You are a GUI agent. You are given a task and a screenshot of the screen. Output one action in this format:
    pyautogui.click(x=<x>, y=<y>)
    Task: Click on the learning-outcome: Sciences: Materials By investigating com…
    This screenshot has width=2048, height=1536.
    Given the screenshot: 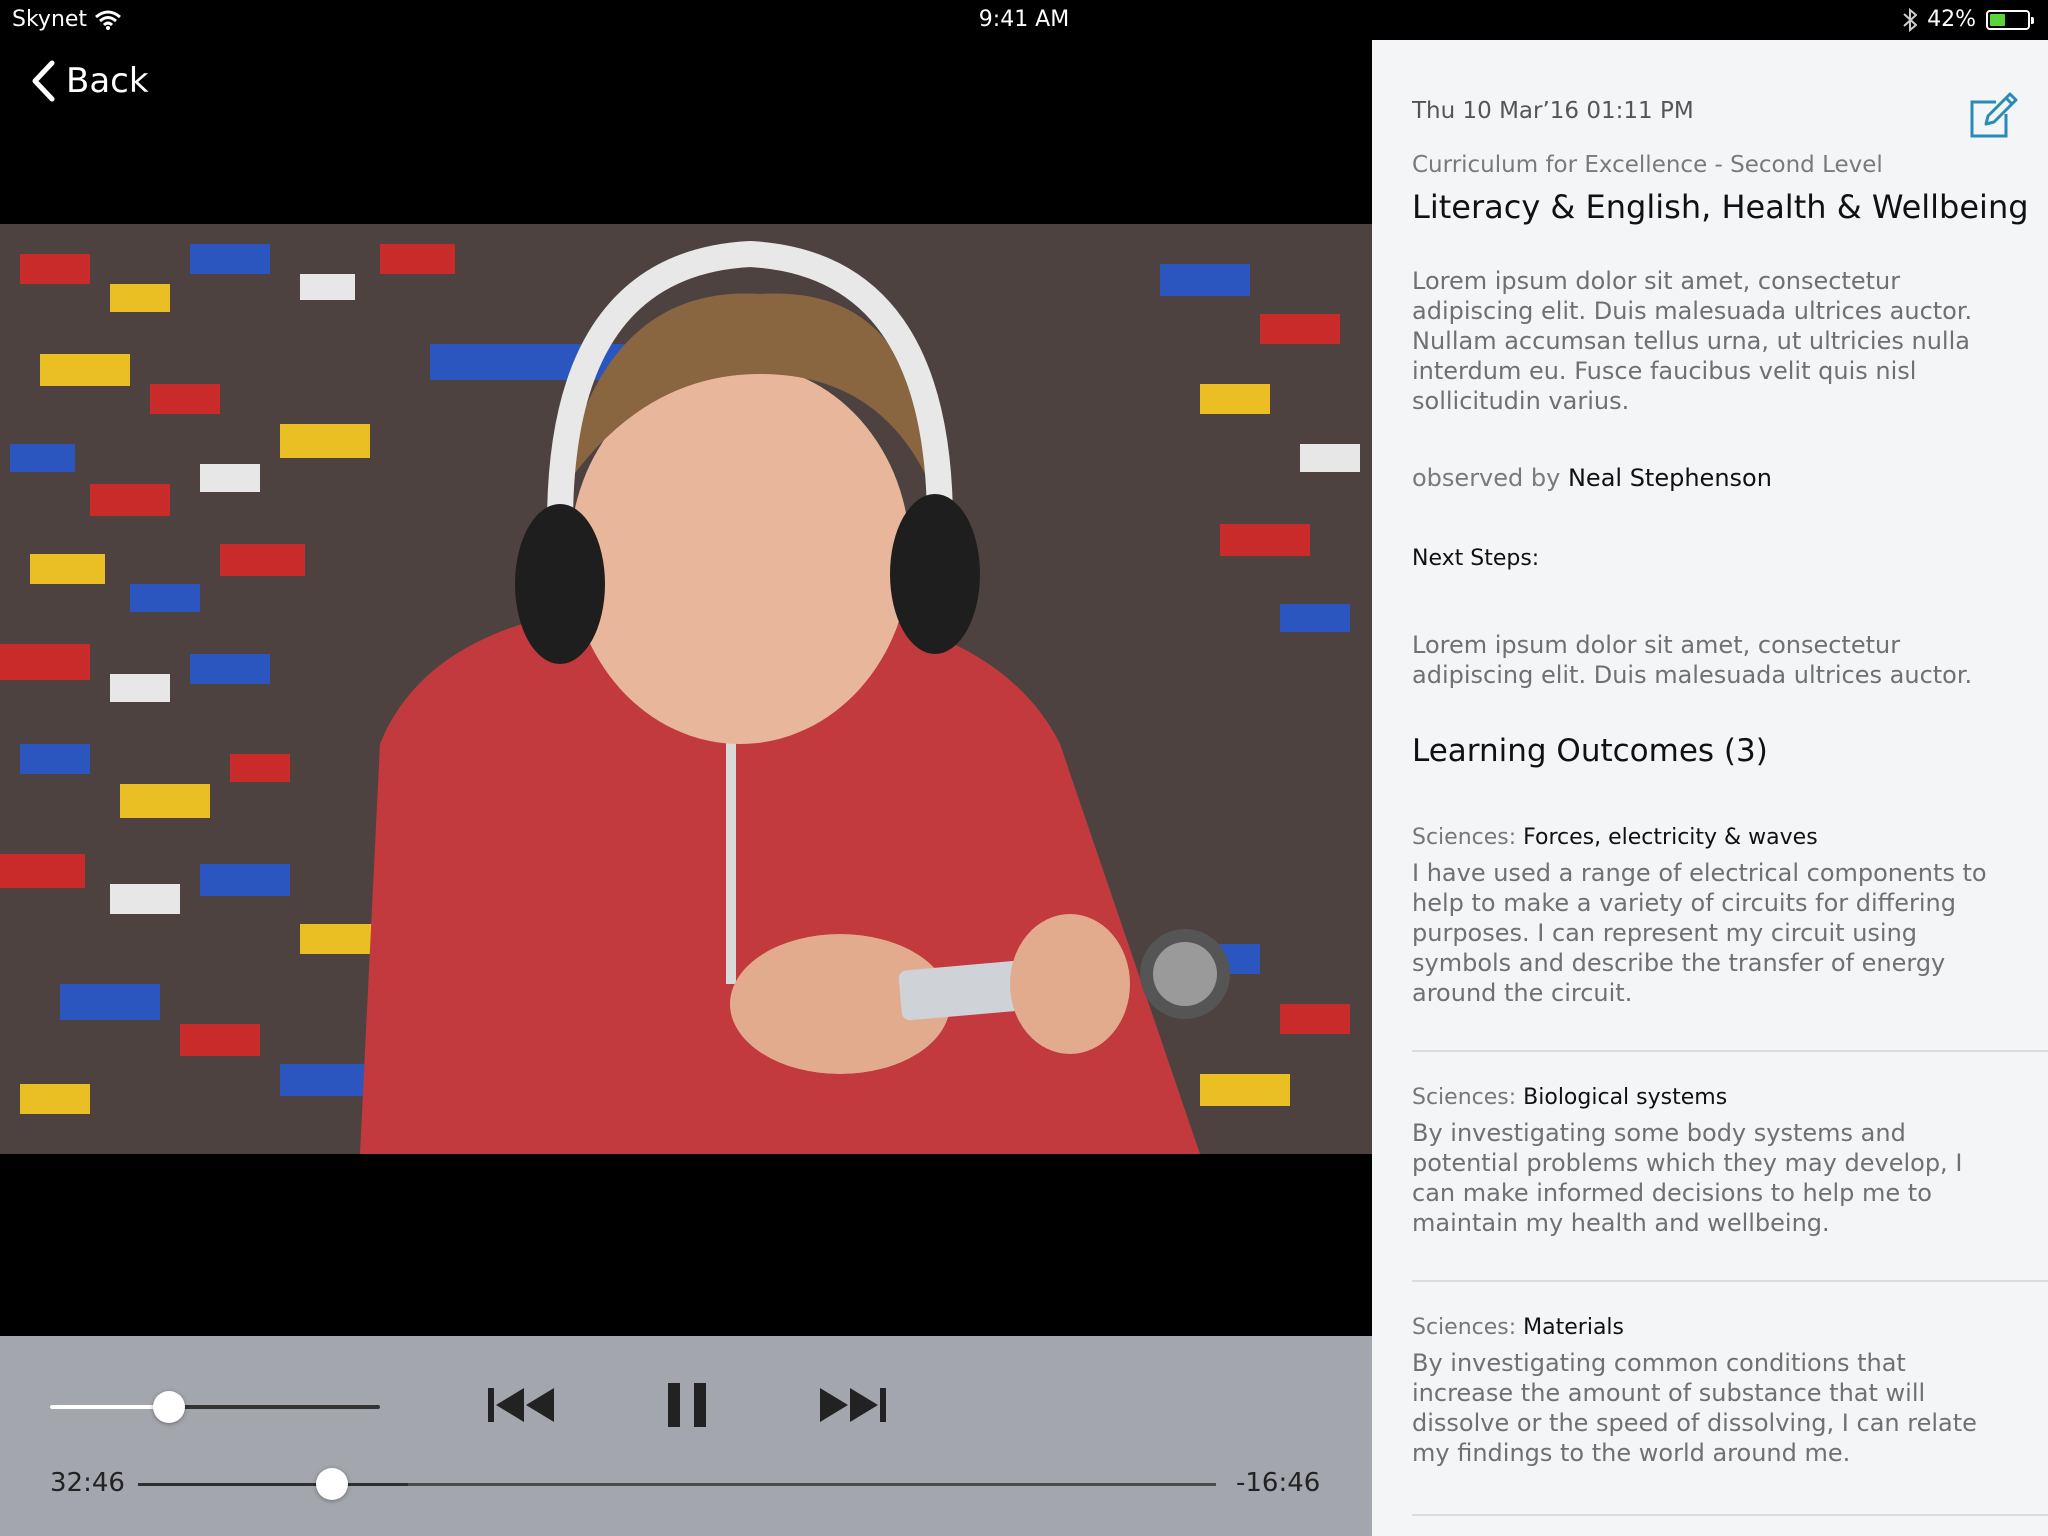 What is the action you would take?
    pyautogui.click(x=1712, y=1391)
    